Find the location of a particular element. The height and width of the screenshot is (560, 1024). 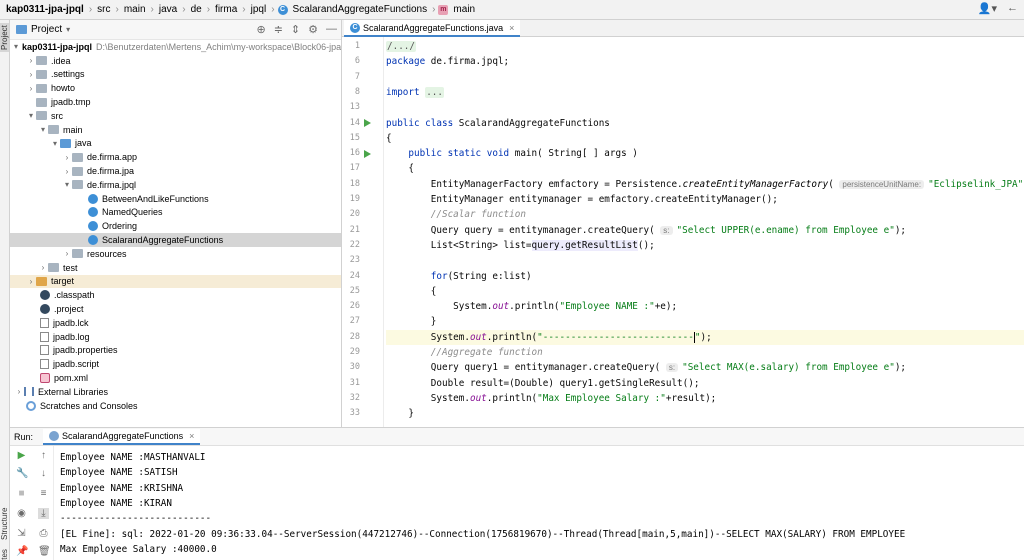

tree-item-main: ▾ main is located at coordinates (175, 130).